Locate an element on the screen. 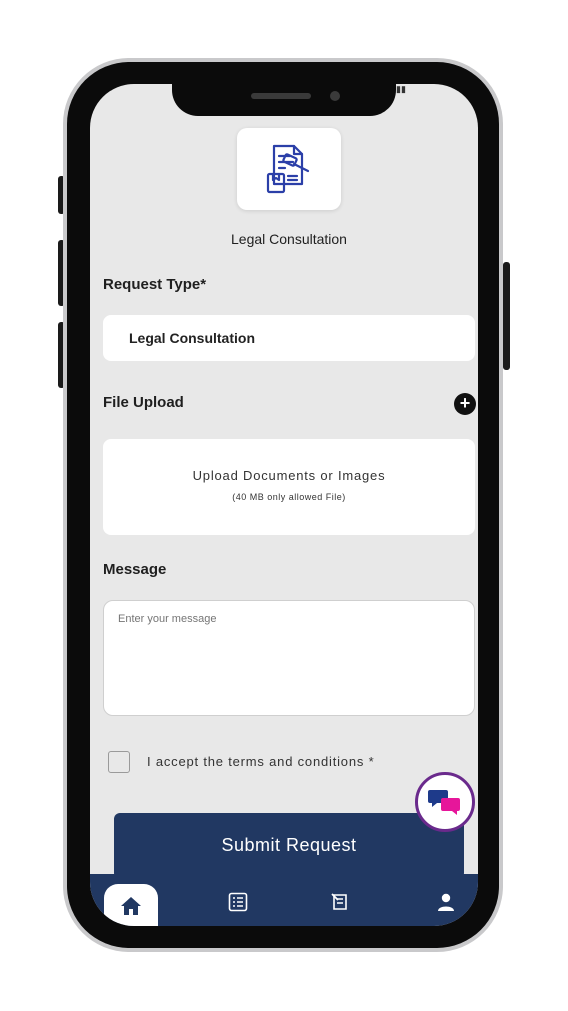  phone-camera is located at coordinates (335, 96).